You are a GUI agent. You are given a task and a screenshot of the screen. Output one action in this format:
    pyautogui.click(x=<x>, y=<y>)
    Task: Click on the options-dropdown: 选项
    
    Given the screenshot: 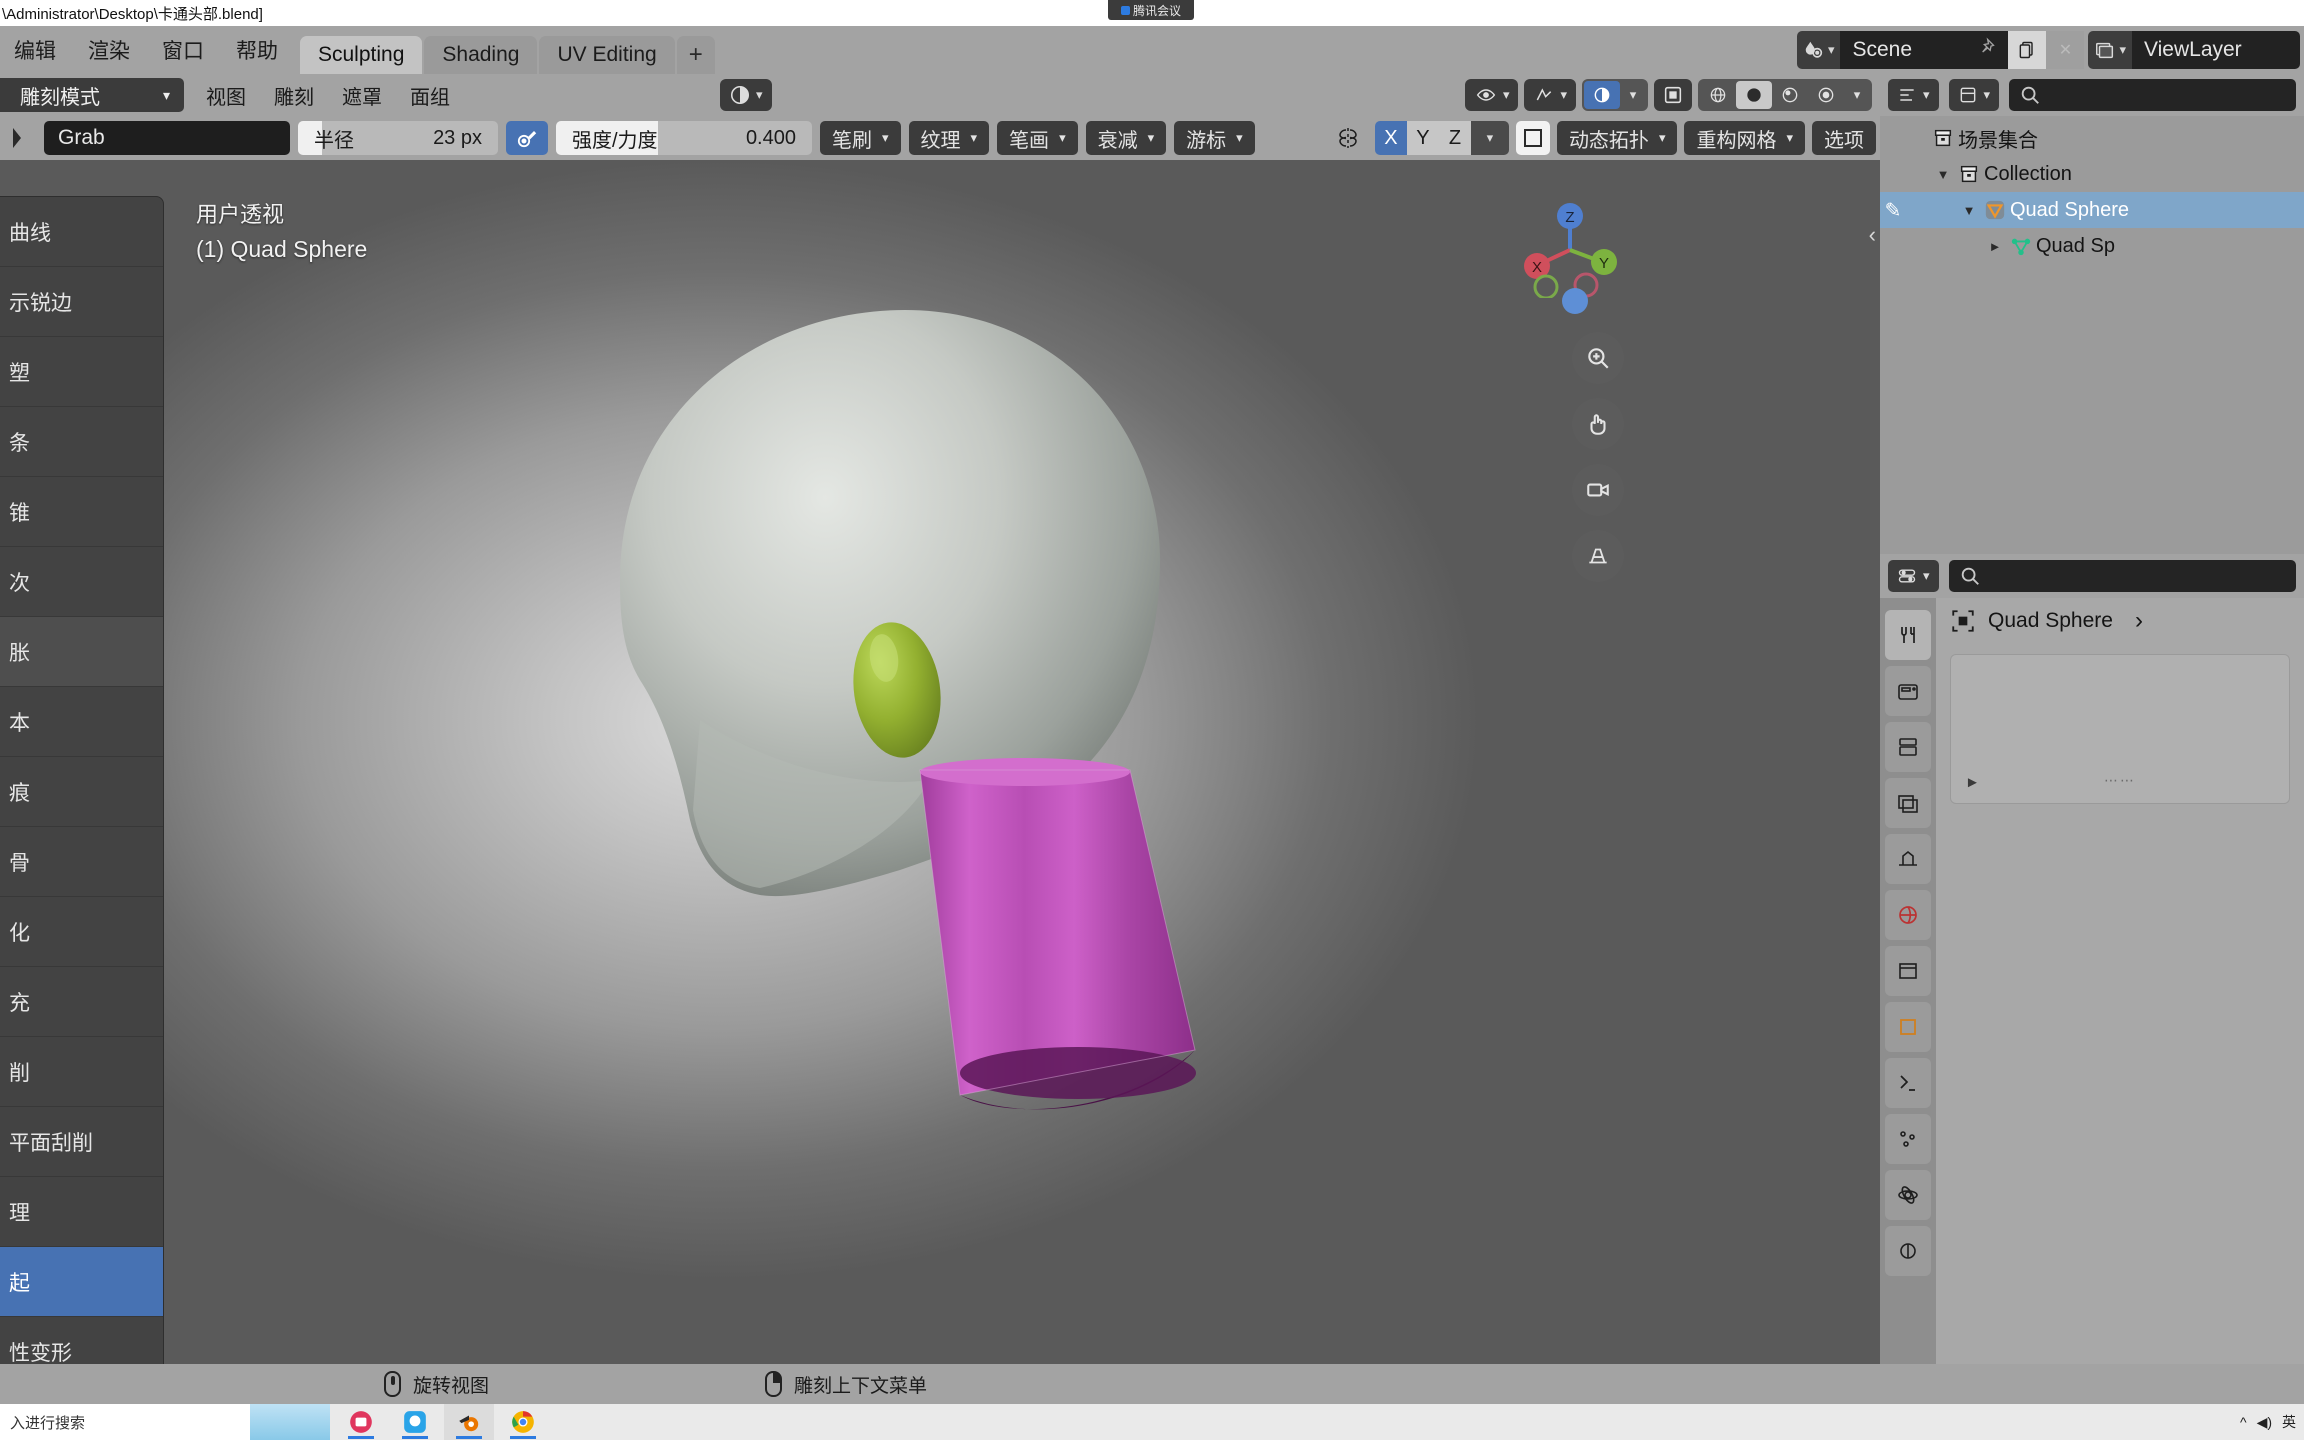 What is the action you would take?
    pyautogui.click(x=1844, y=138)
    